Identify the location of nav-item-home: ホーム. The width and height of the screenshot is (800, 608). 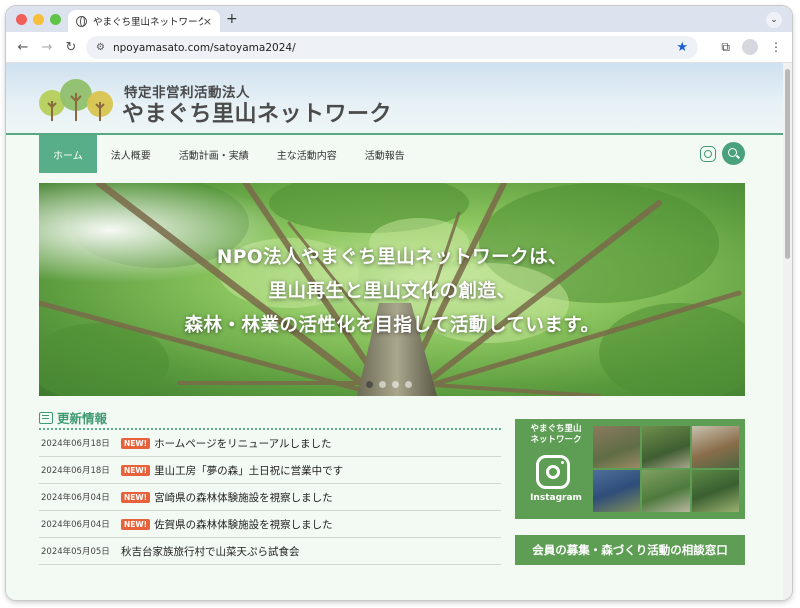
(68, 154).